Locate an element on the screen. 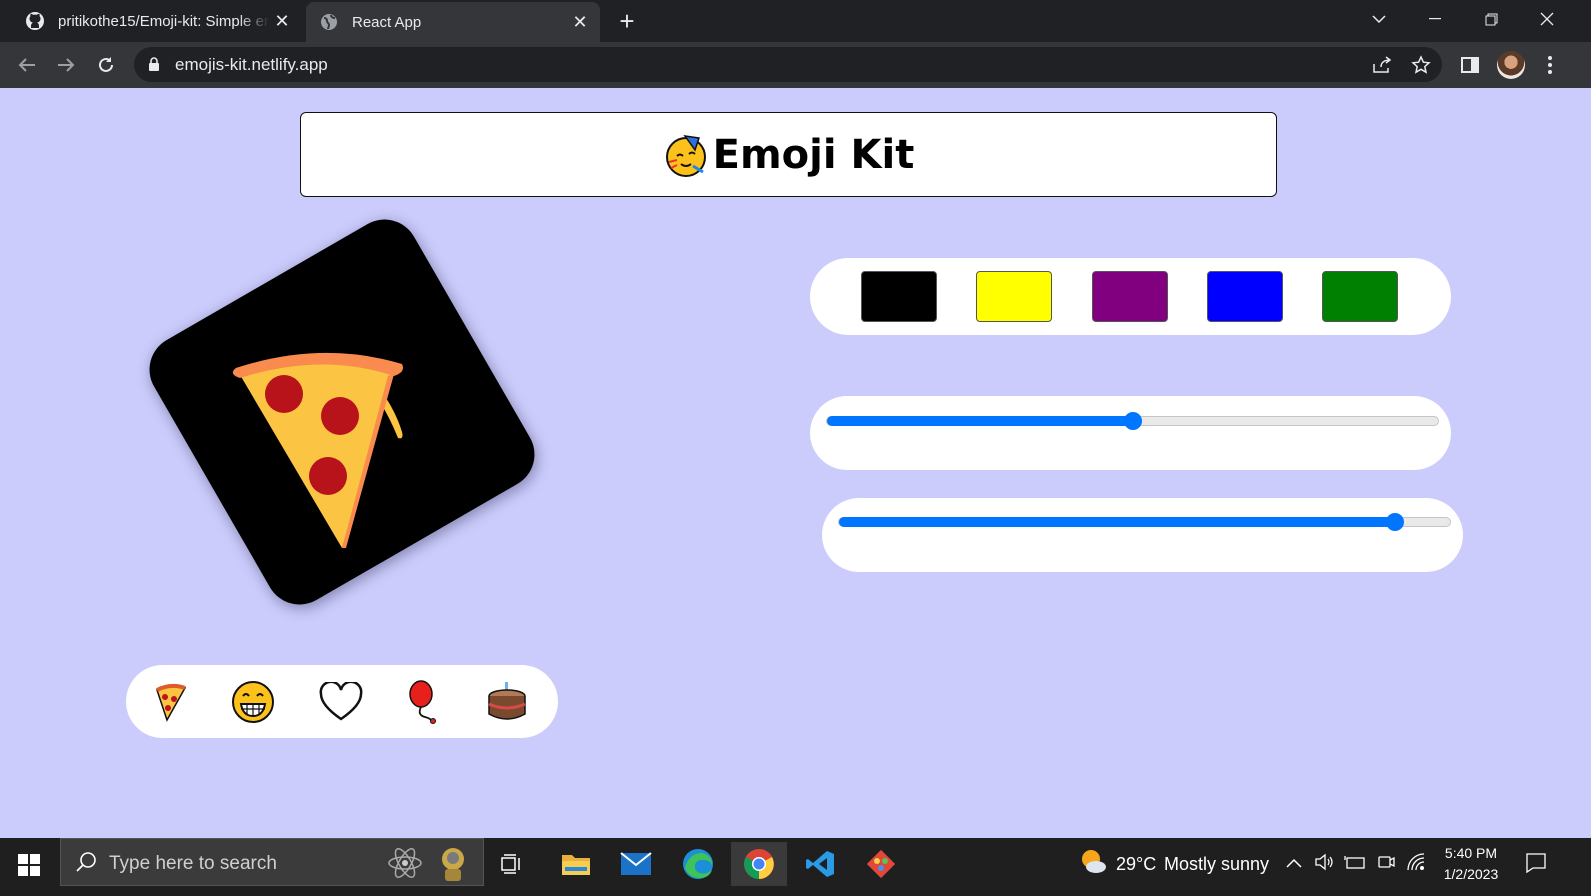 This screenshot has width=1591, height=896. address-bar: emojis-kit.netlify.app is located at coordinates (788, 64).